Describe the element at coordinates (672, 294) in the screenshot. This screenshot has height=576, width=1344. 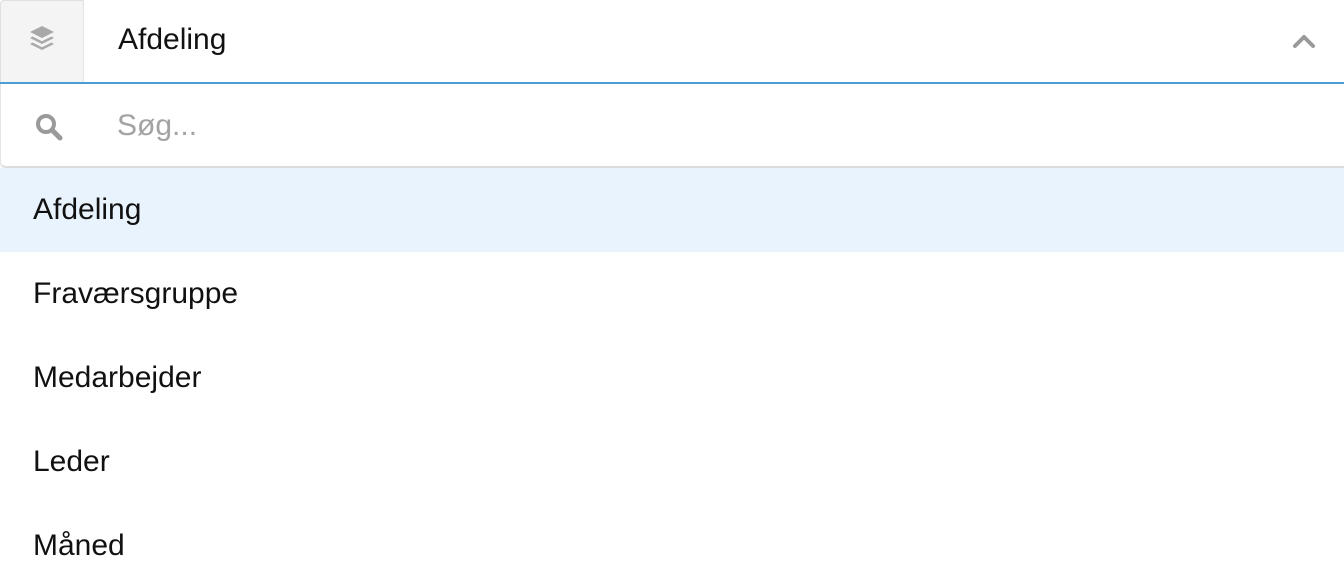
I see `option-fravaersgruppe: Fraværsgruppe` at that location.